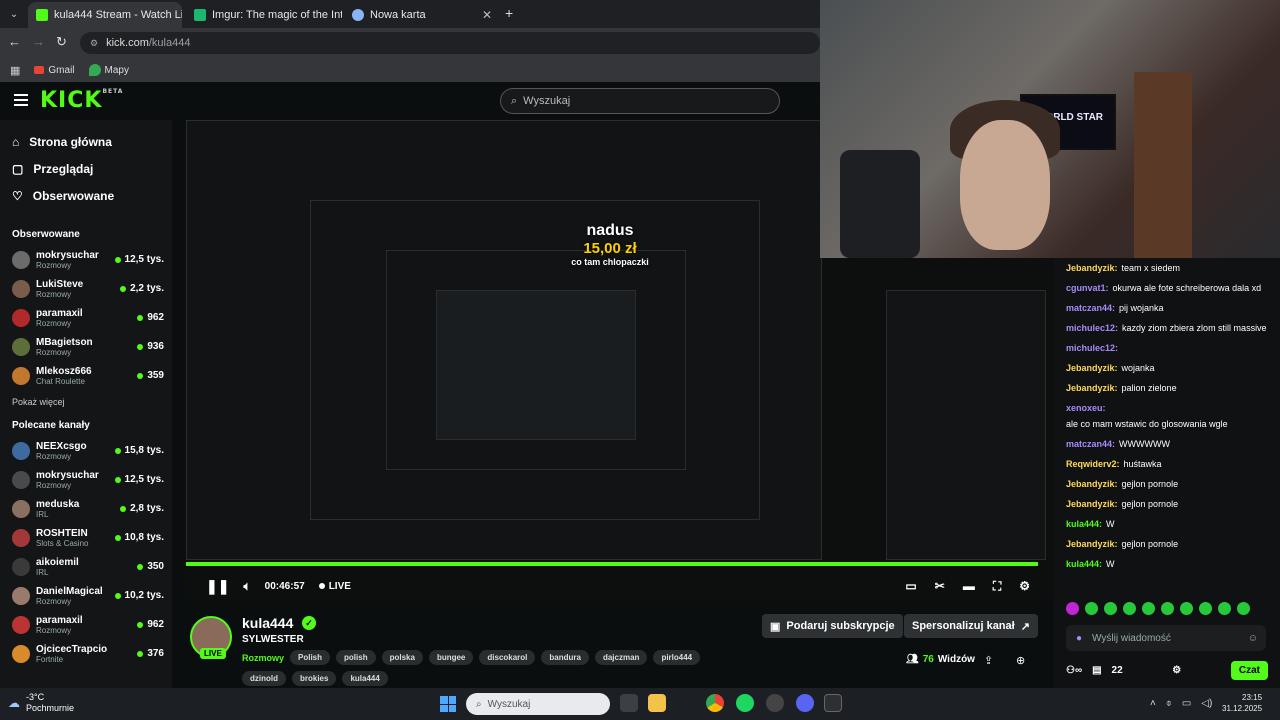 This screenshot has height=720, width=1280. What do you see at coordinates (1176, 670) in the screenshot?
I see `chat-settings-icon: ⚙` at bounding box center [1176, 670].